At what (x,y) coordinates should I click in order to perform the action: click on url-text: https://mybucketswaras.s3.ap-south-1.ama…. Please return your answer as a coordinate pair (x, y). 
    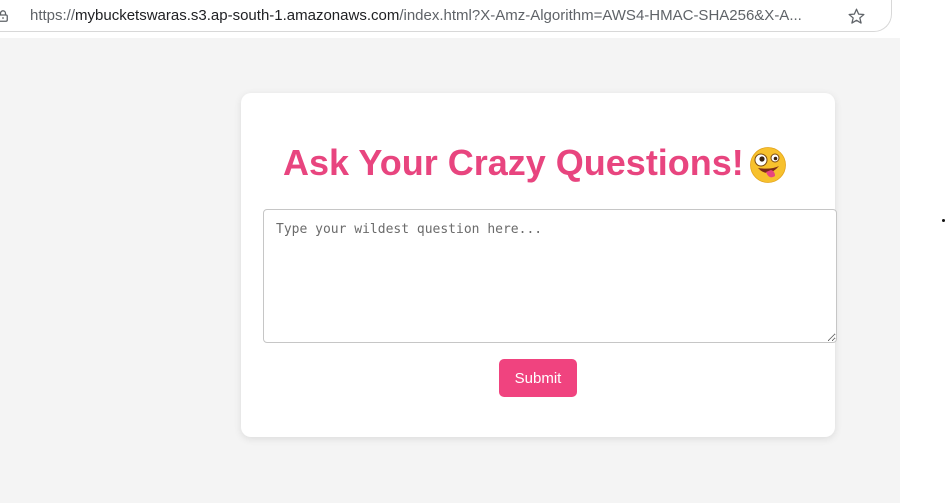
    Looking at the image, I should click on (416, 15).